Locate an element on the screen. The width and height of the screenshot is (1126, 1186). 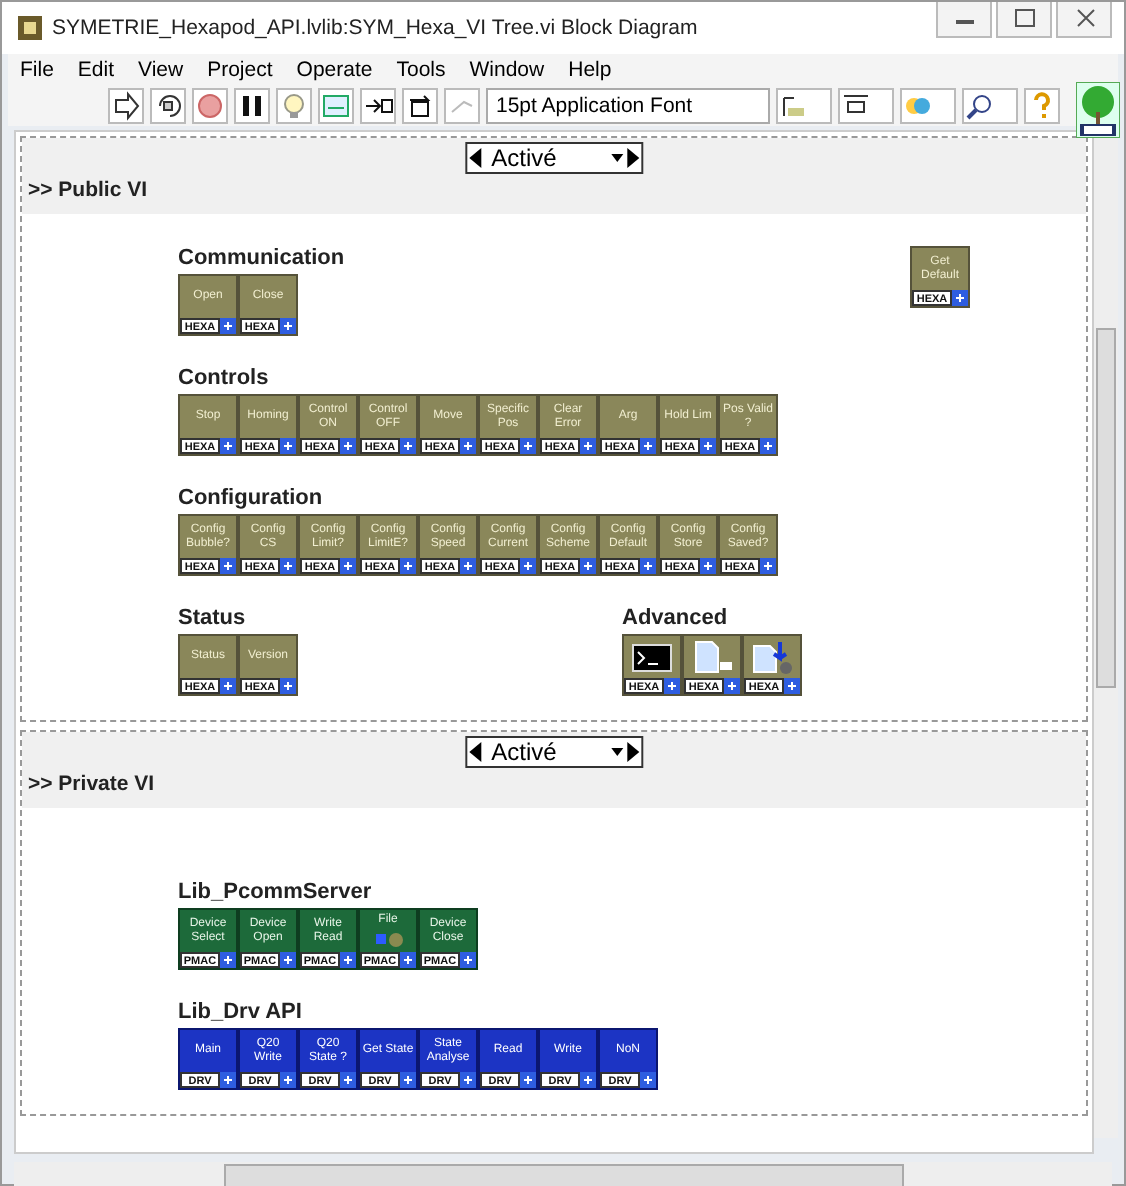
group-label: Lib_Drv API is located at coordinates (241, 1014).